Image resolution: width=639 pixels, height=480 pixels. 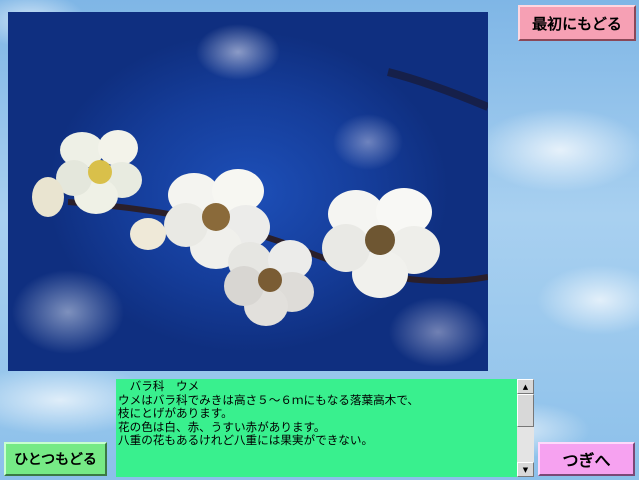 I want to click on back-button: ひとつもどる, so click(x=55, y=459).